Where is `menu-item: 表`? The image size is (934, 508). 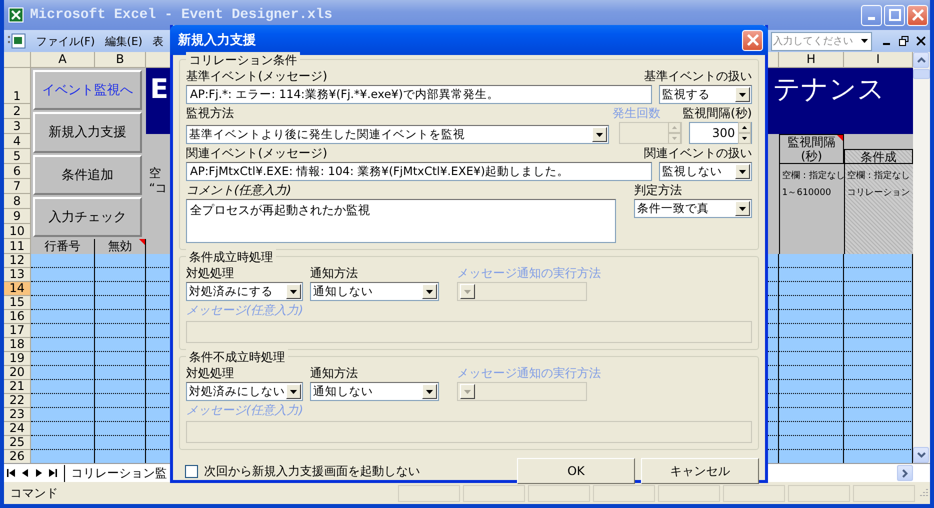
menu-item: 表 is located at coordinates (158, 41).